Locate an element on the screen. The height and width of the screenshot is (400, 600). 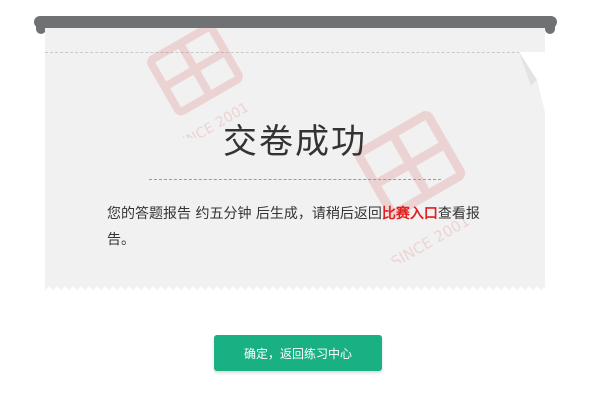
contest-entry-highlight: 比赛入口 is located at coordinates (409, 214).